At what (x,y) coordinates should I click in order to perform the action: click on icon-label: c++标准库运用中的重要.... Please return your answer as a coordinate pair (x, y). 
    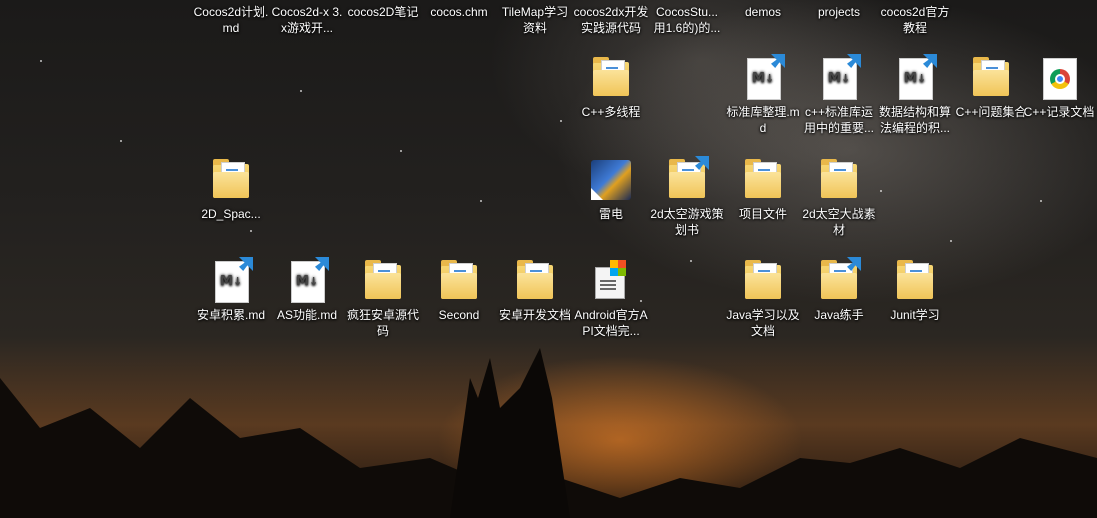
    Looking at the image, I should click on (838, 120).